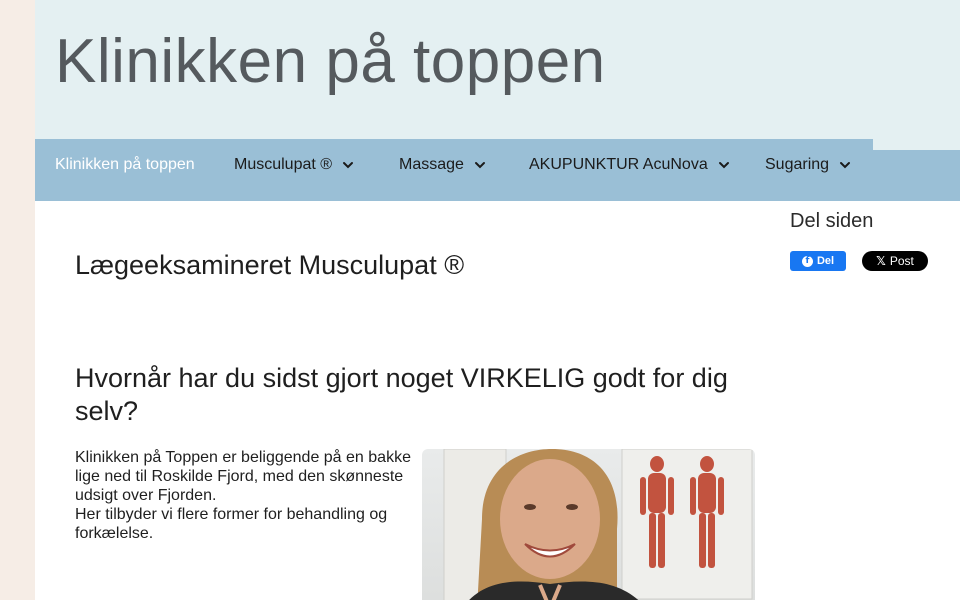 Image resolution: width=960 pixels, height=600 pixels. I want to click on x-post-label: Post, so click(901, 261).